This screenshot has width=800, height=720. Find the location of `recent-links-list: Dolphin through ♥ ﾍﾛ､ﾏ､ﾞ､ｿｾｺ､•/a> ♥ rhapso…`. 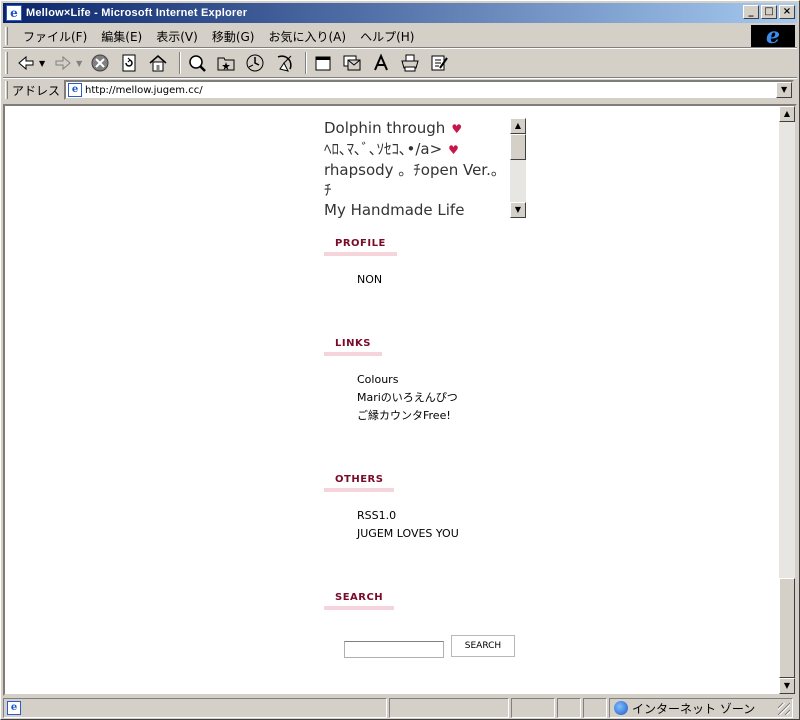

recent-links-list: Dolphin through ♥ ﾍﾛ､ﾏ､ﾞ､ｿｾｺ､•/a> ♥ rhapso… is located at coordinates (416, 168).